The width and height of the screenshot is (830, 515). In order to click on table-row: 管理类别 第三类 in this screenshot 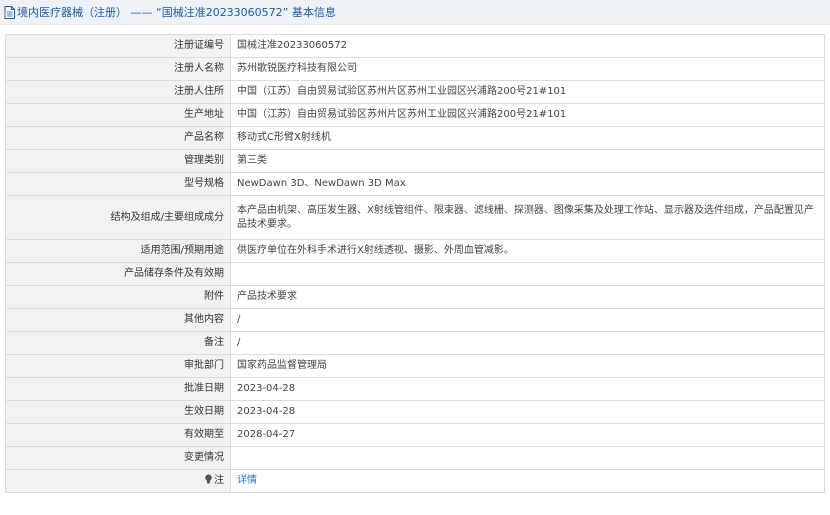, I will do `click(415, 161)`.